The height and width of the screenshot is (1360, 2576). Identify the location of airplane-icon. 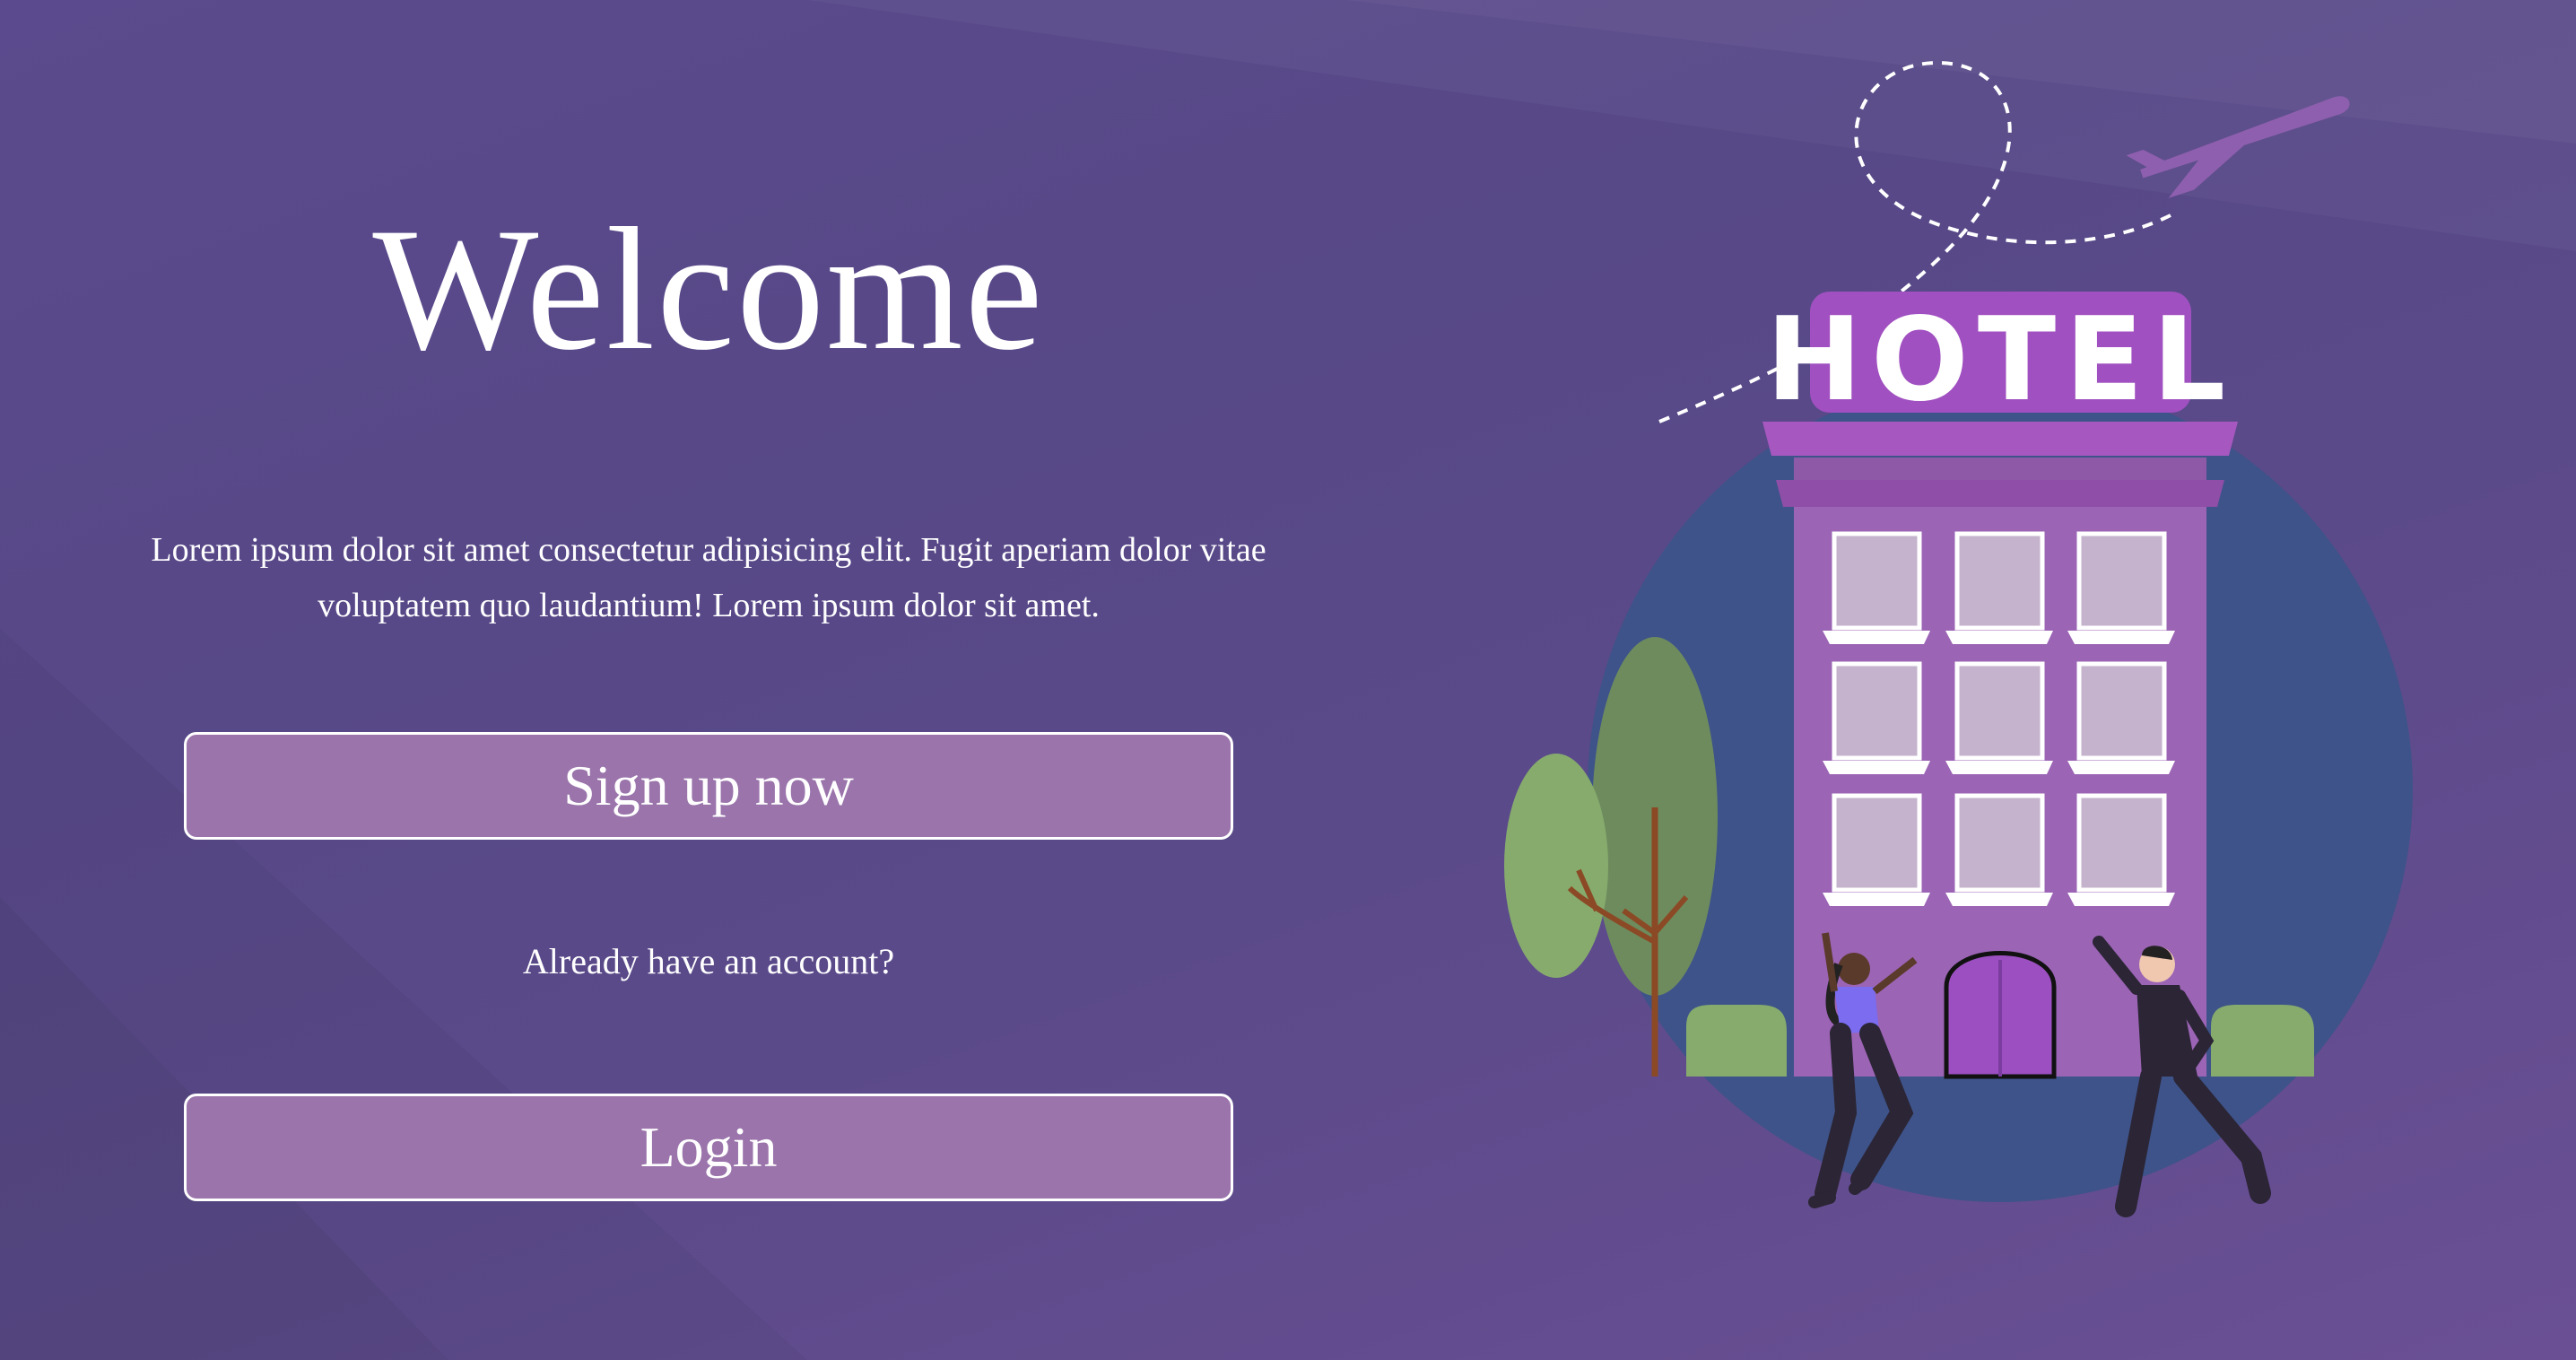
(2238, 147).